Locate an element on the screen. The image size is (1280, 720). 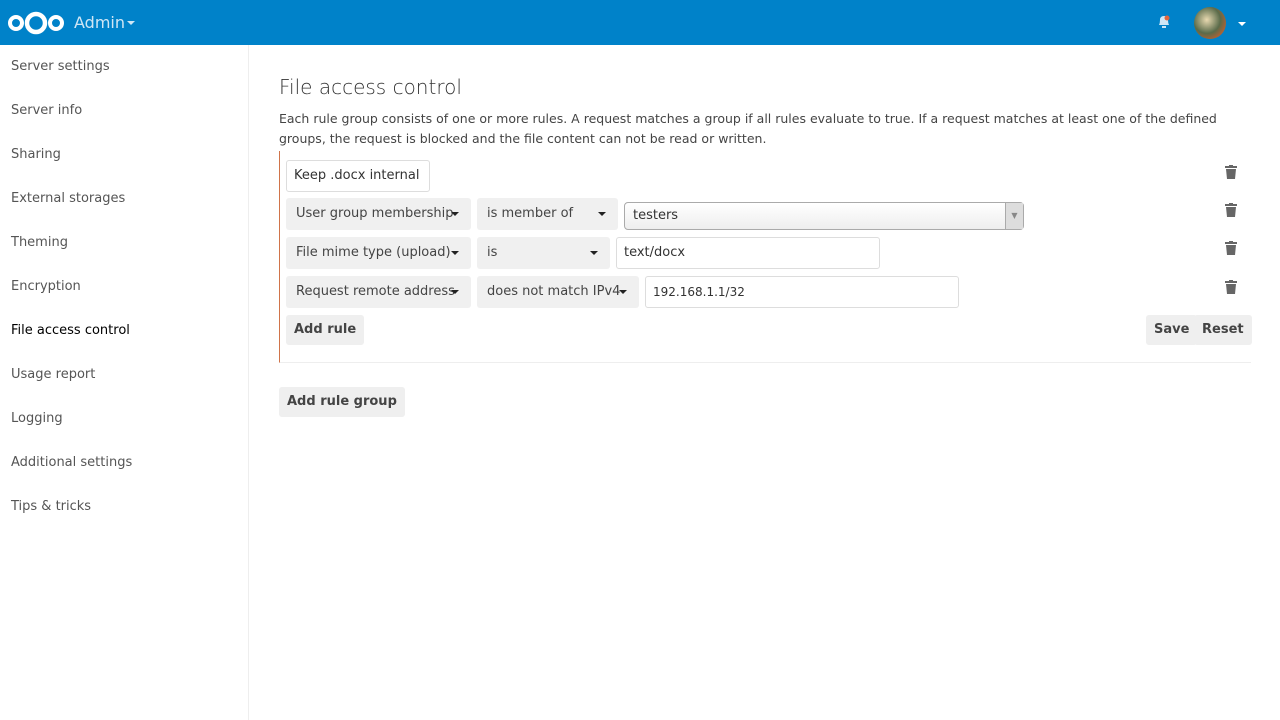
add-rule-button: Add rule is located at coordinates (325, 330).